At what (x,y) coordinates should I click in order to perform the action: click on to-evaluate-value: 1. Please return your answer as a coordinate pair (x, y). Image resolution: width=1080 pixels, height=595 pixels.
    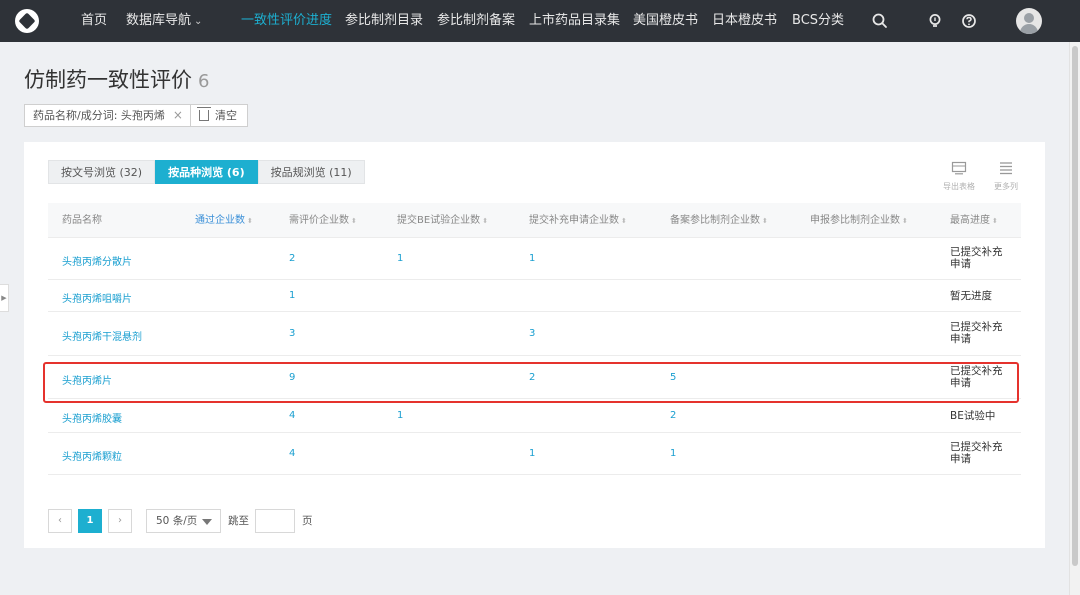
    Looking at the image, I should click on (292, 295).